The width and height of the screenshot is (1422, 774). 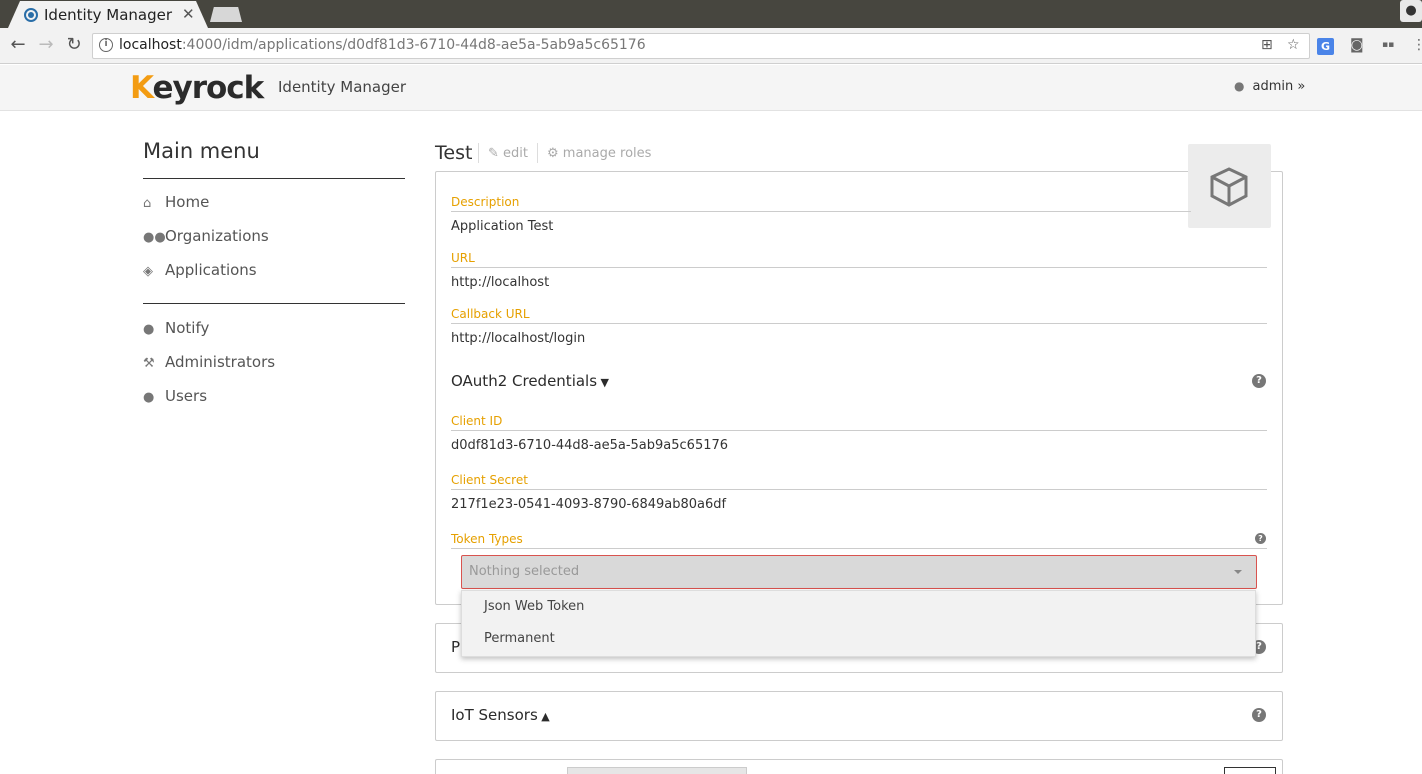 I want to click on sidebar-title: Main menu, so click(x=201, y=151).